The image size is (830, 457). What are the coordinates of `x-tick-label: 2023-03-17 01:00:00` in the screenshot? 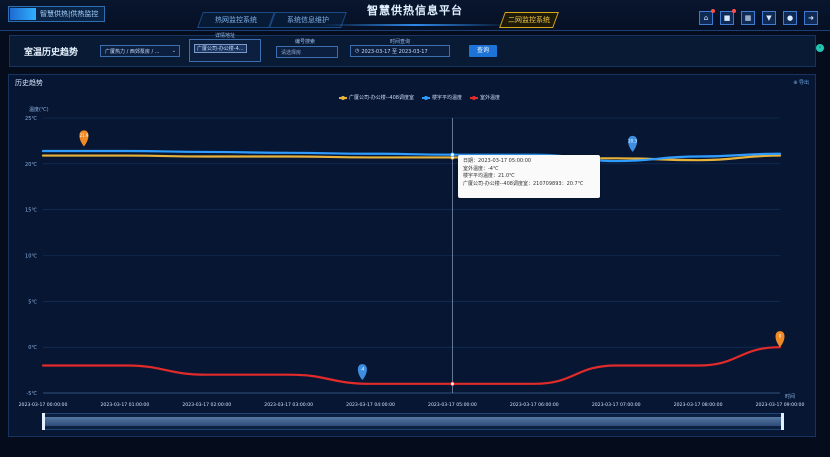 It's located at (124, 405).